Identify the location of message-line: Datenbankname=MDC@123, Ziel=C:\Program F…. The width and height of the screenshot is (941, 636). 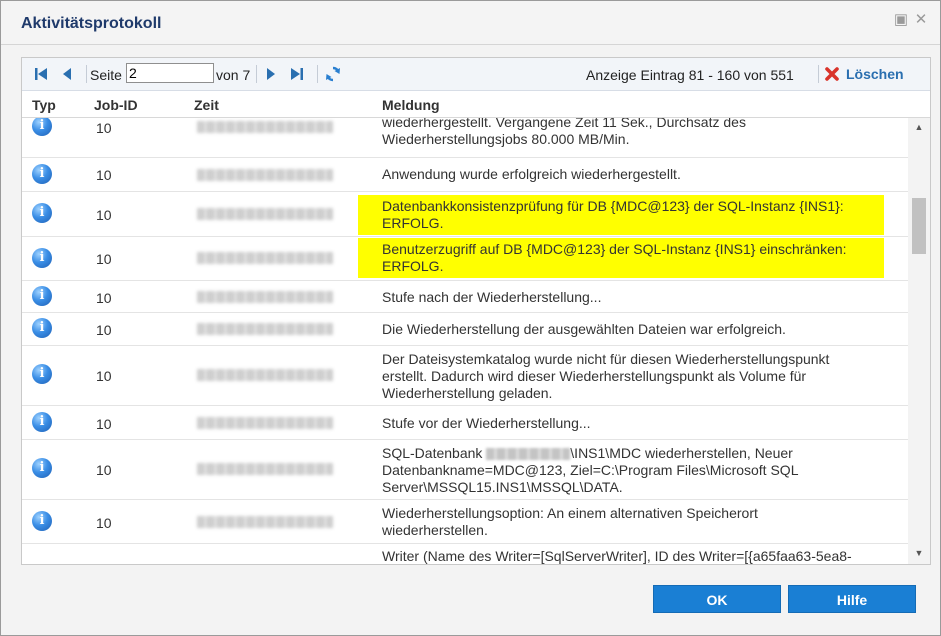
(590, 470).